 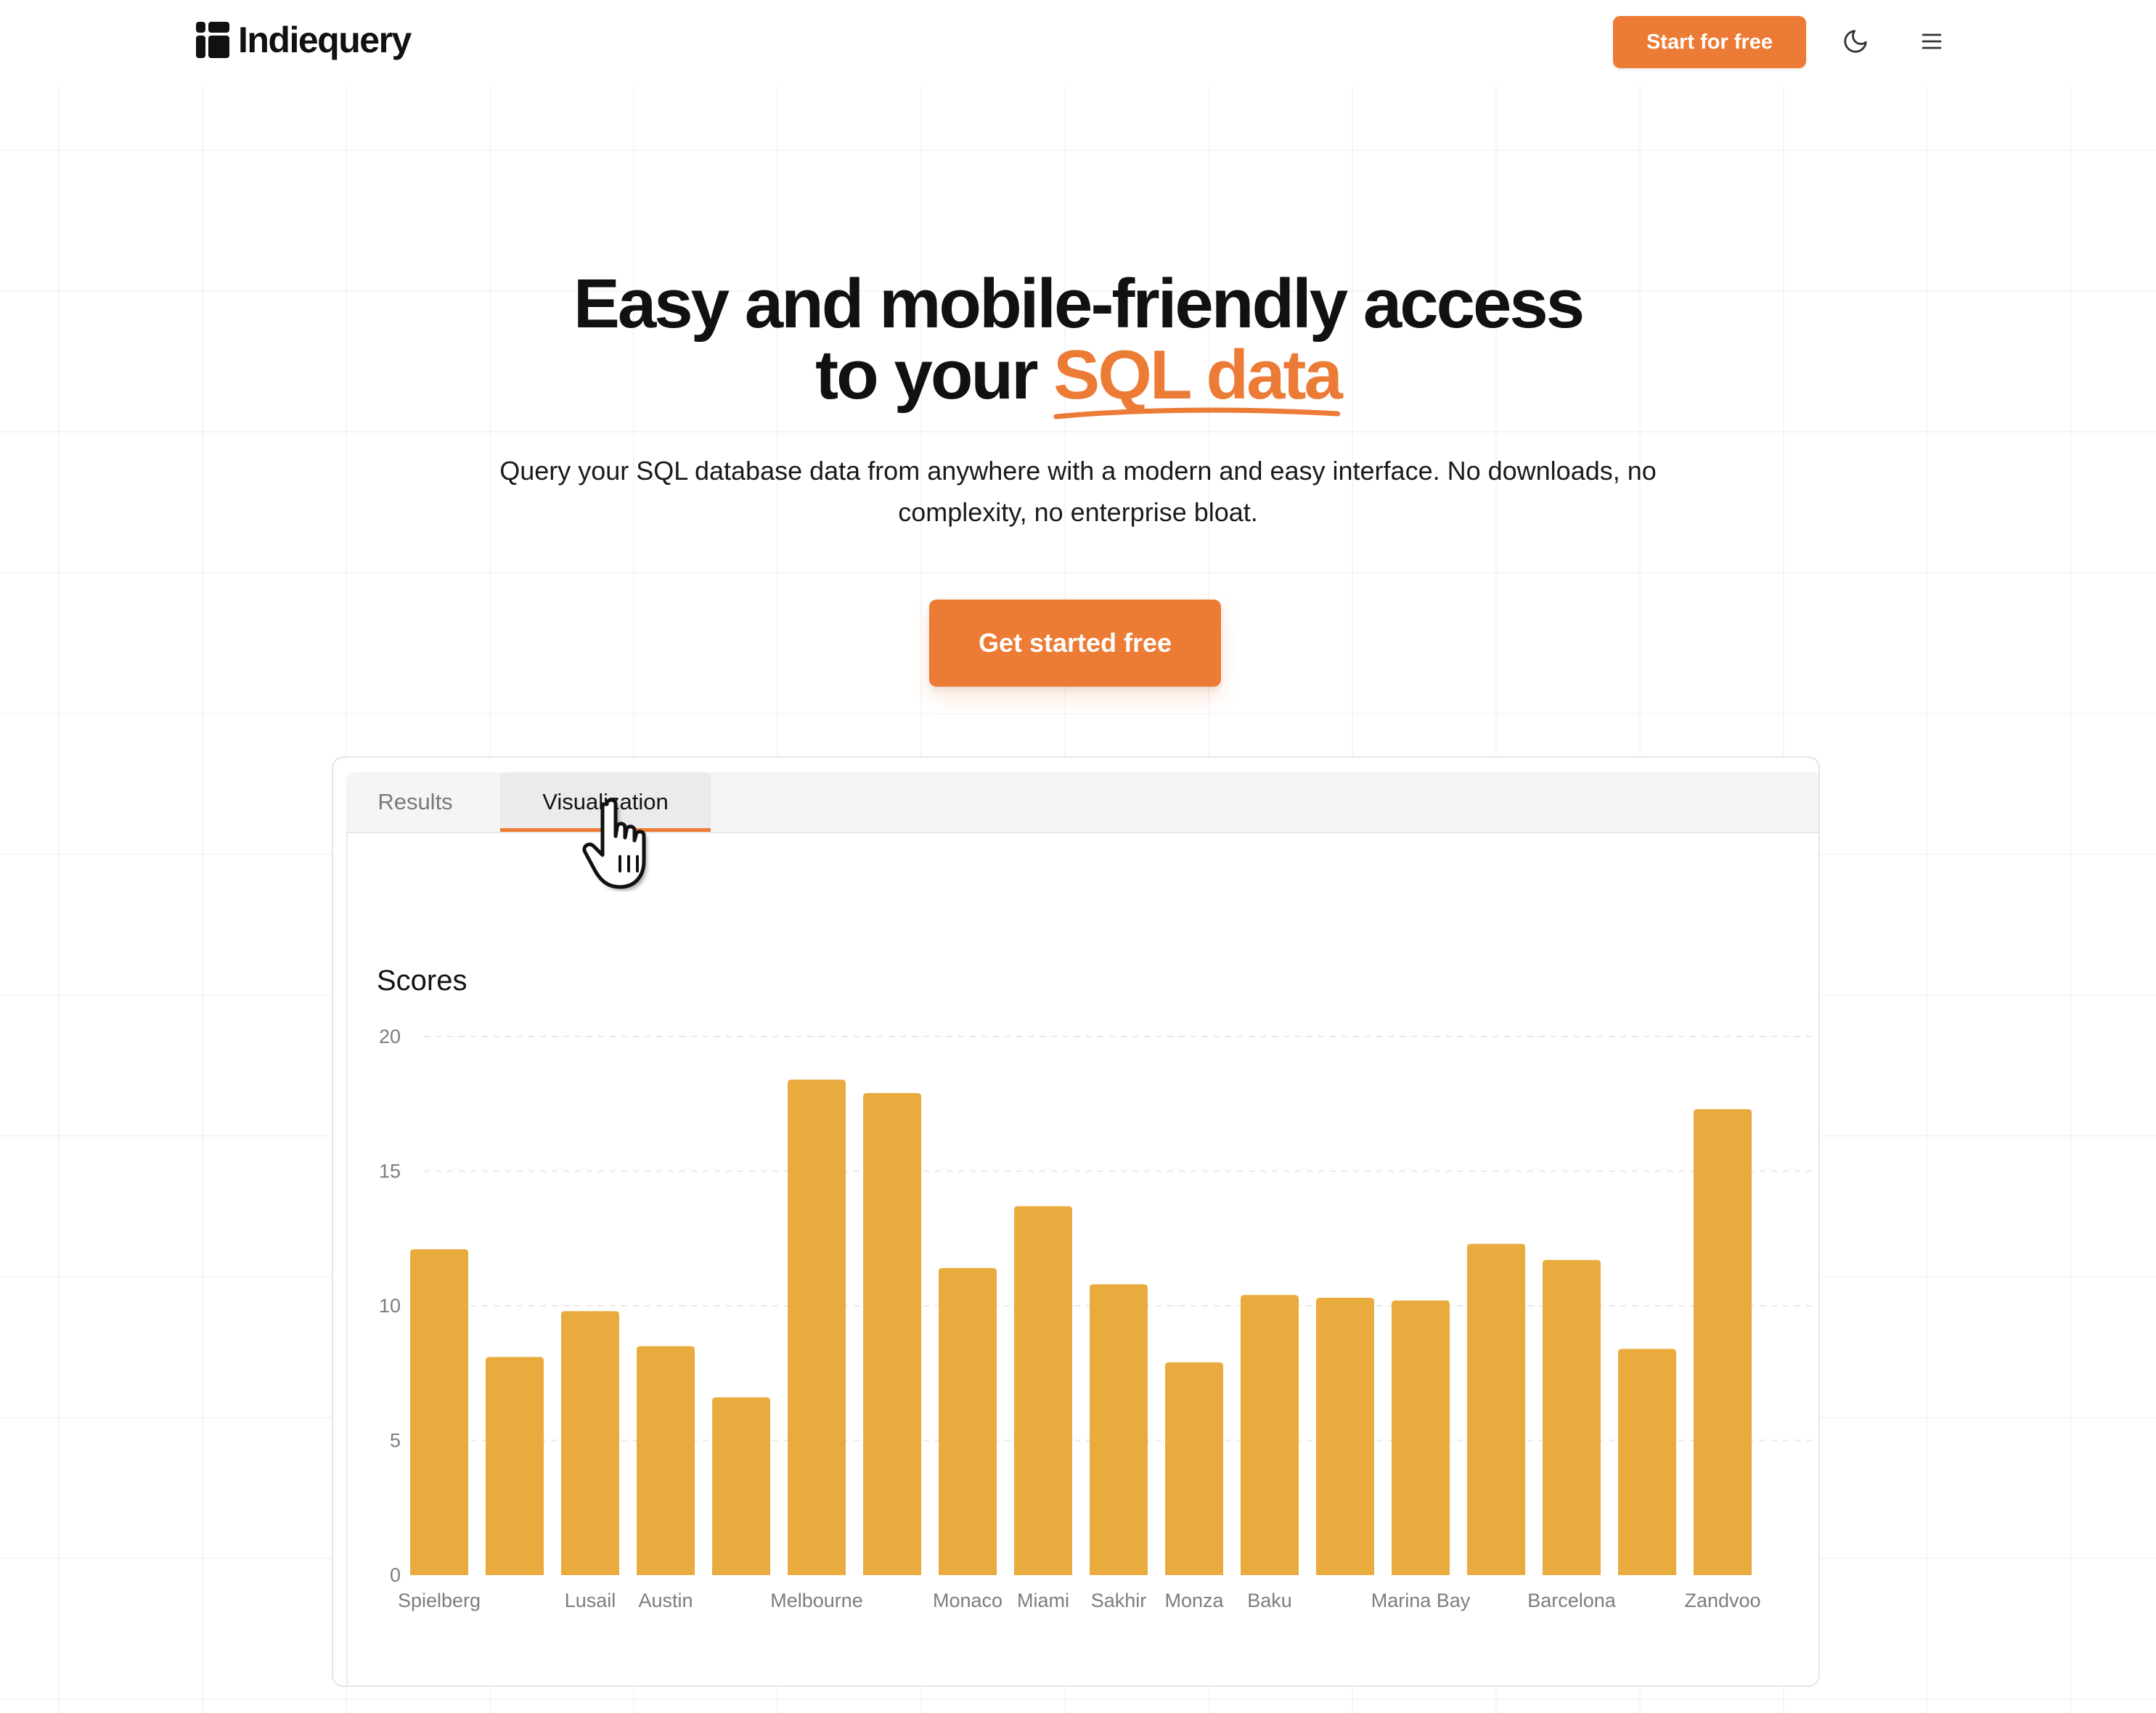 What do you see at coordinates (440, 1601) in the screenshot?
I see `x-tick-label: Spielberg` at bounding box center [440, 1601].